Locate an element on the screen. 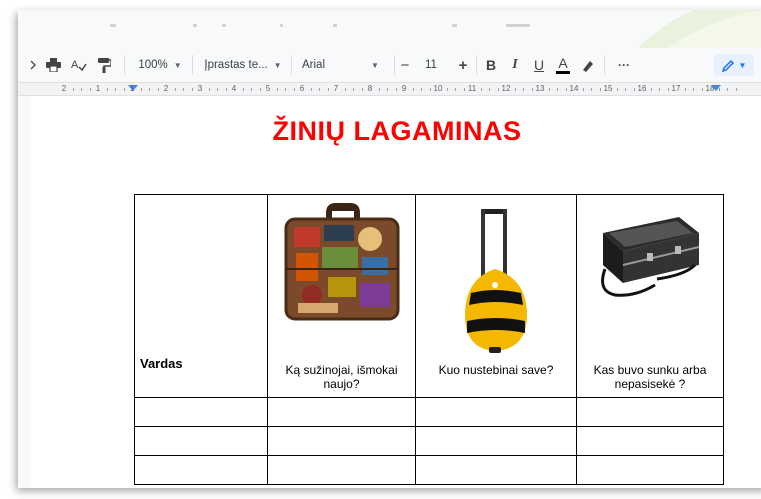 The image size is (761, 499). font-select: Arial ▼ is located at coordinates (346, 65).